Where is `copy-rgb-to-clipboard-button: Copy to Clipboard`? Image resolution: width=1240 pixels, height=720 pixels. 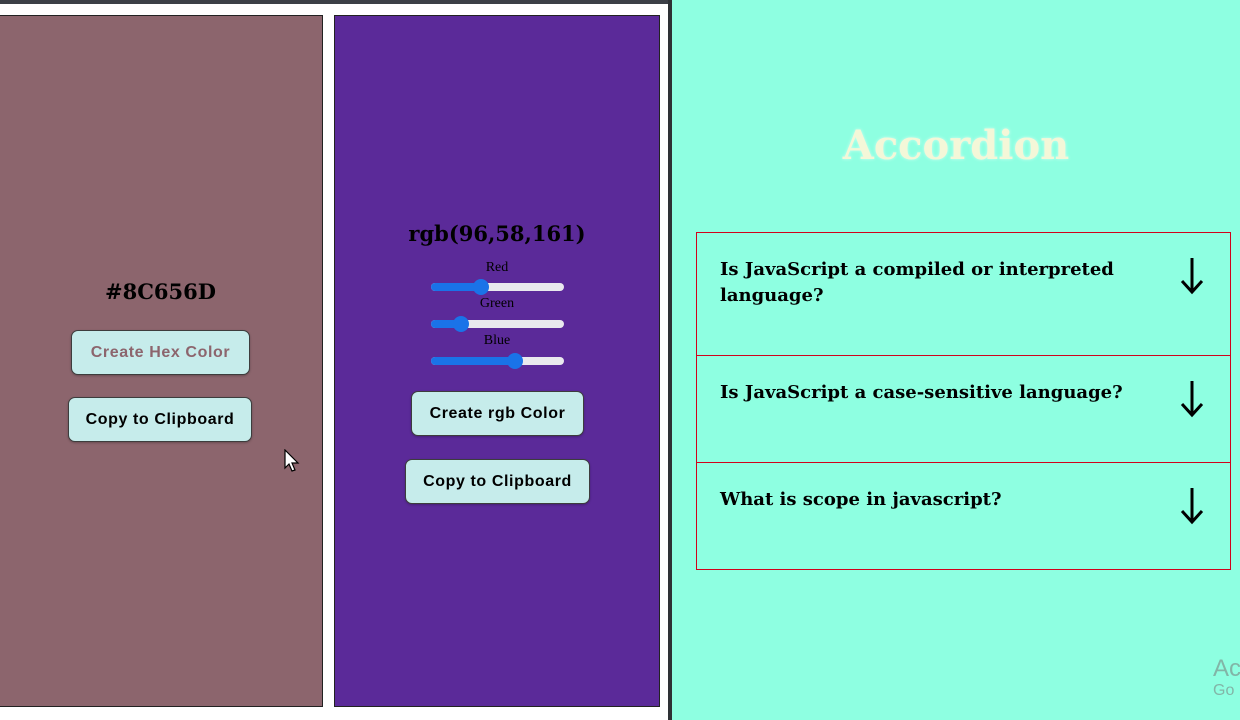
copy-rgb-to-clipboard-button: Copy to Clipboard is located at coordinates (497, 481).